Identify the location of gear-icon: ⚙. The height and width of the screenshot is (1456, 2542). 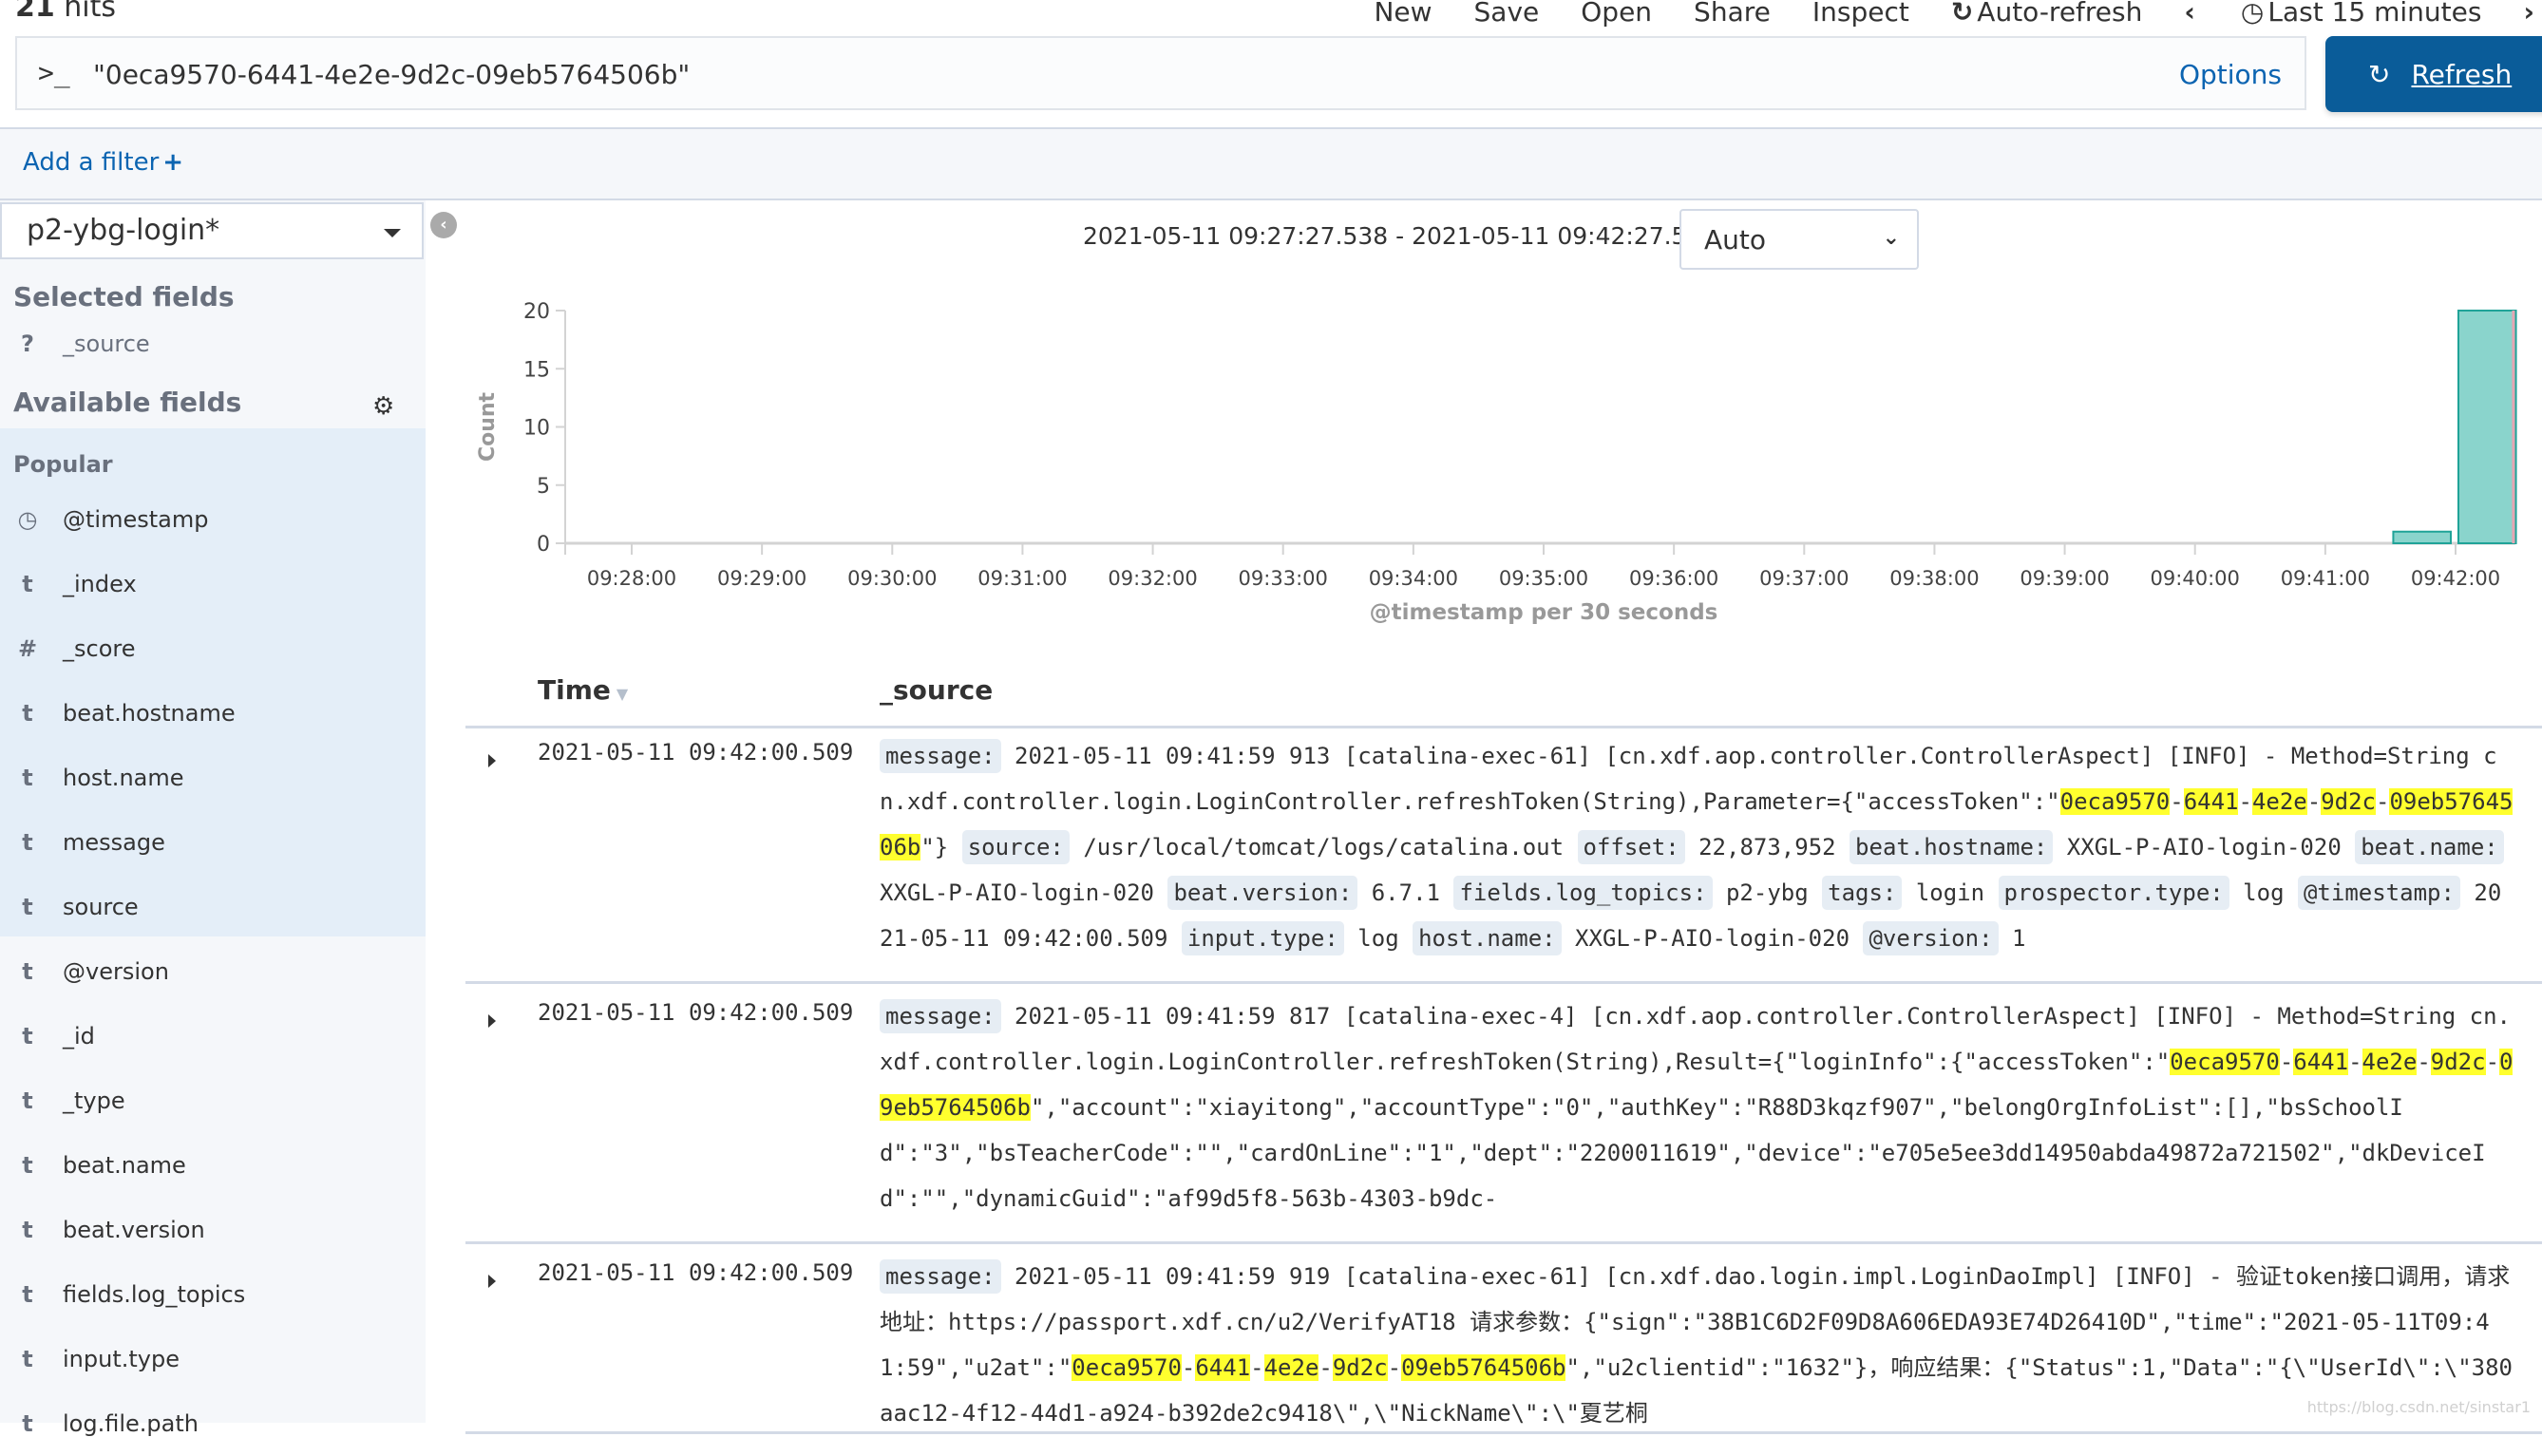
(383, 406).